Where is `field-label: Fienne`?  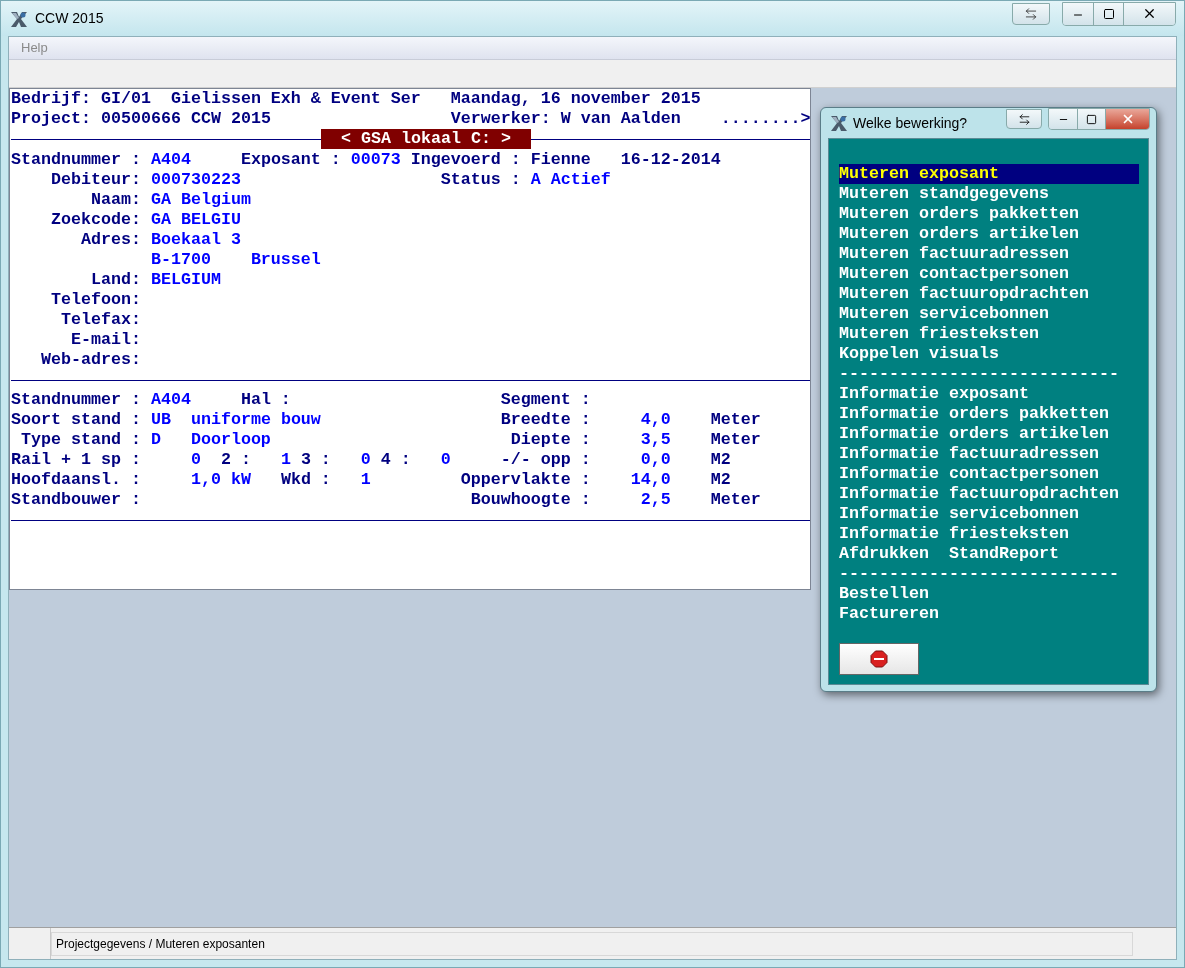 field-label: Fienne is located at coordinates (560, 160).